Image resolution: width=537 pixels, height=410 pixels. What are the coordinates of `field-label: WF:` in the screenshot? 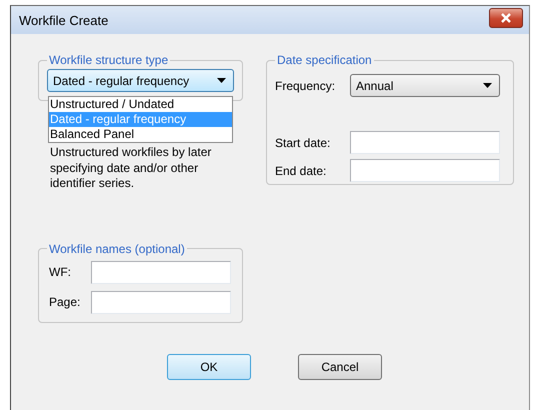 It's located at (60, 272).